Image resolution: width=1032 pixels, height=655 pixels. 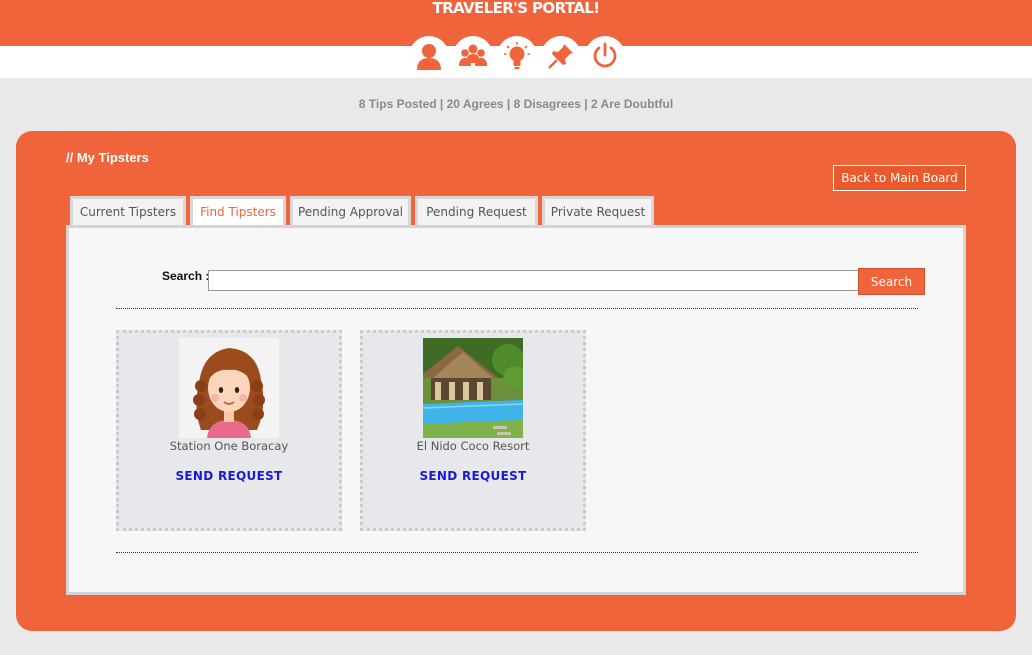 I want to click on main-nav, so click(x=517, y=56).